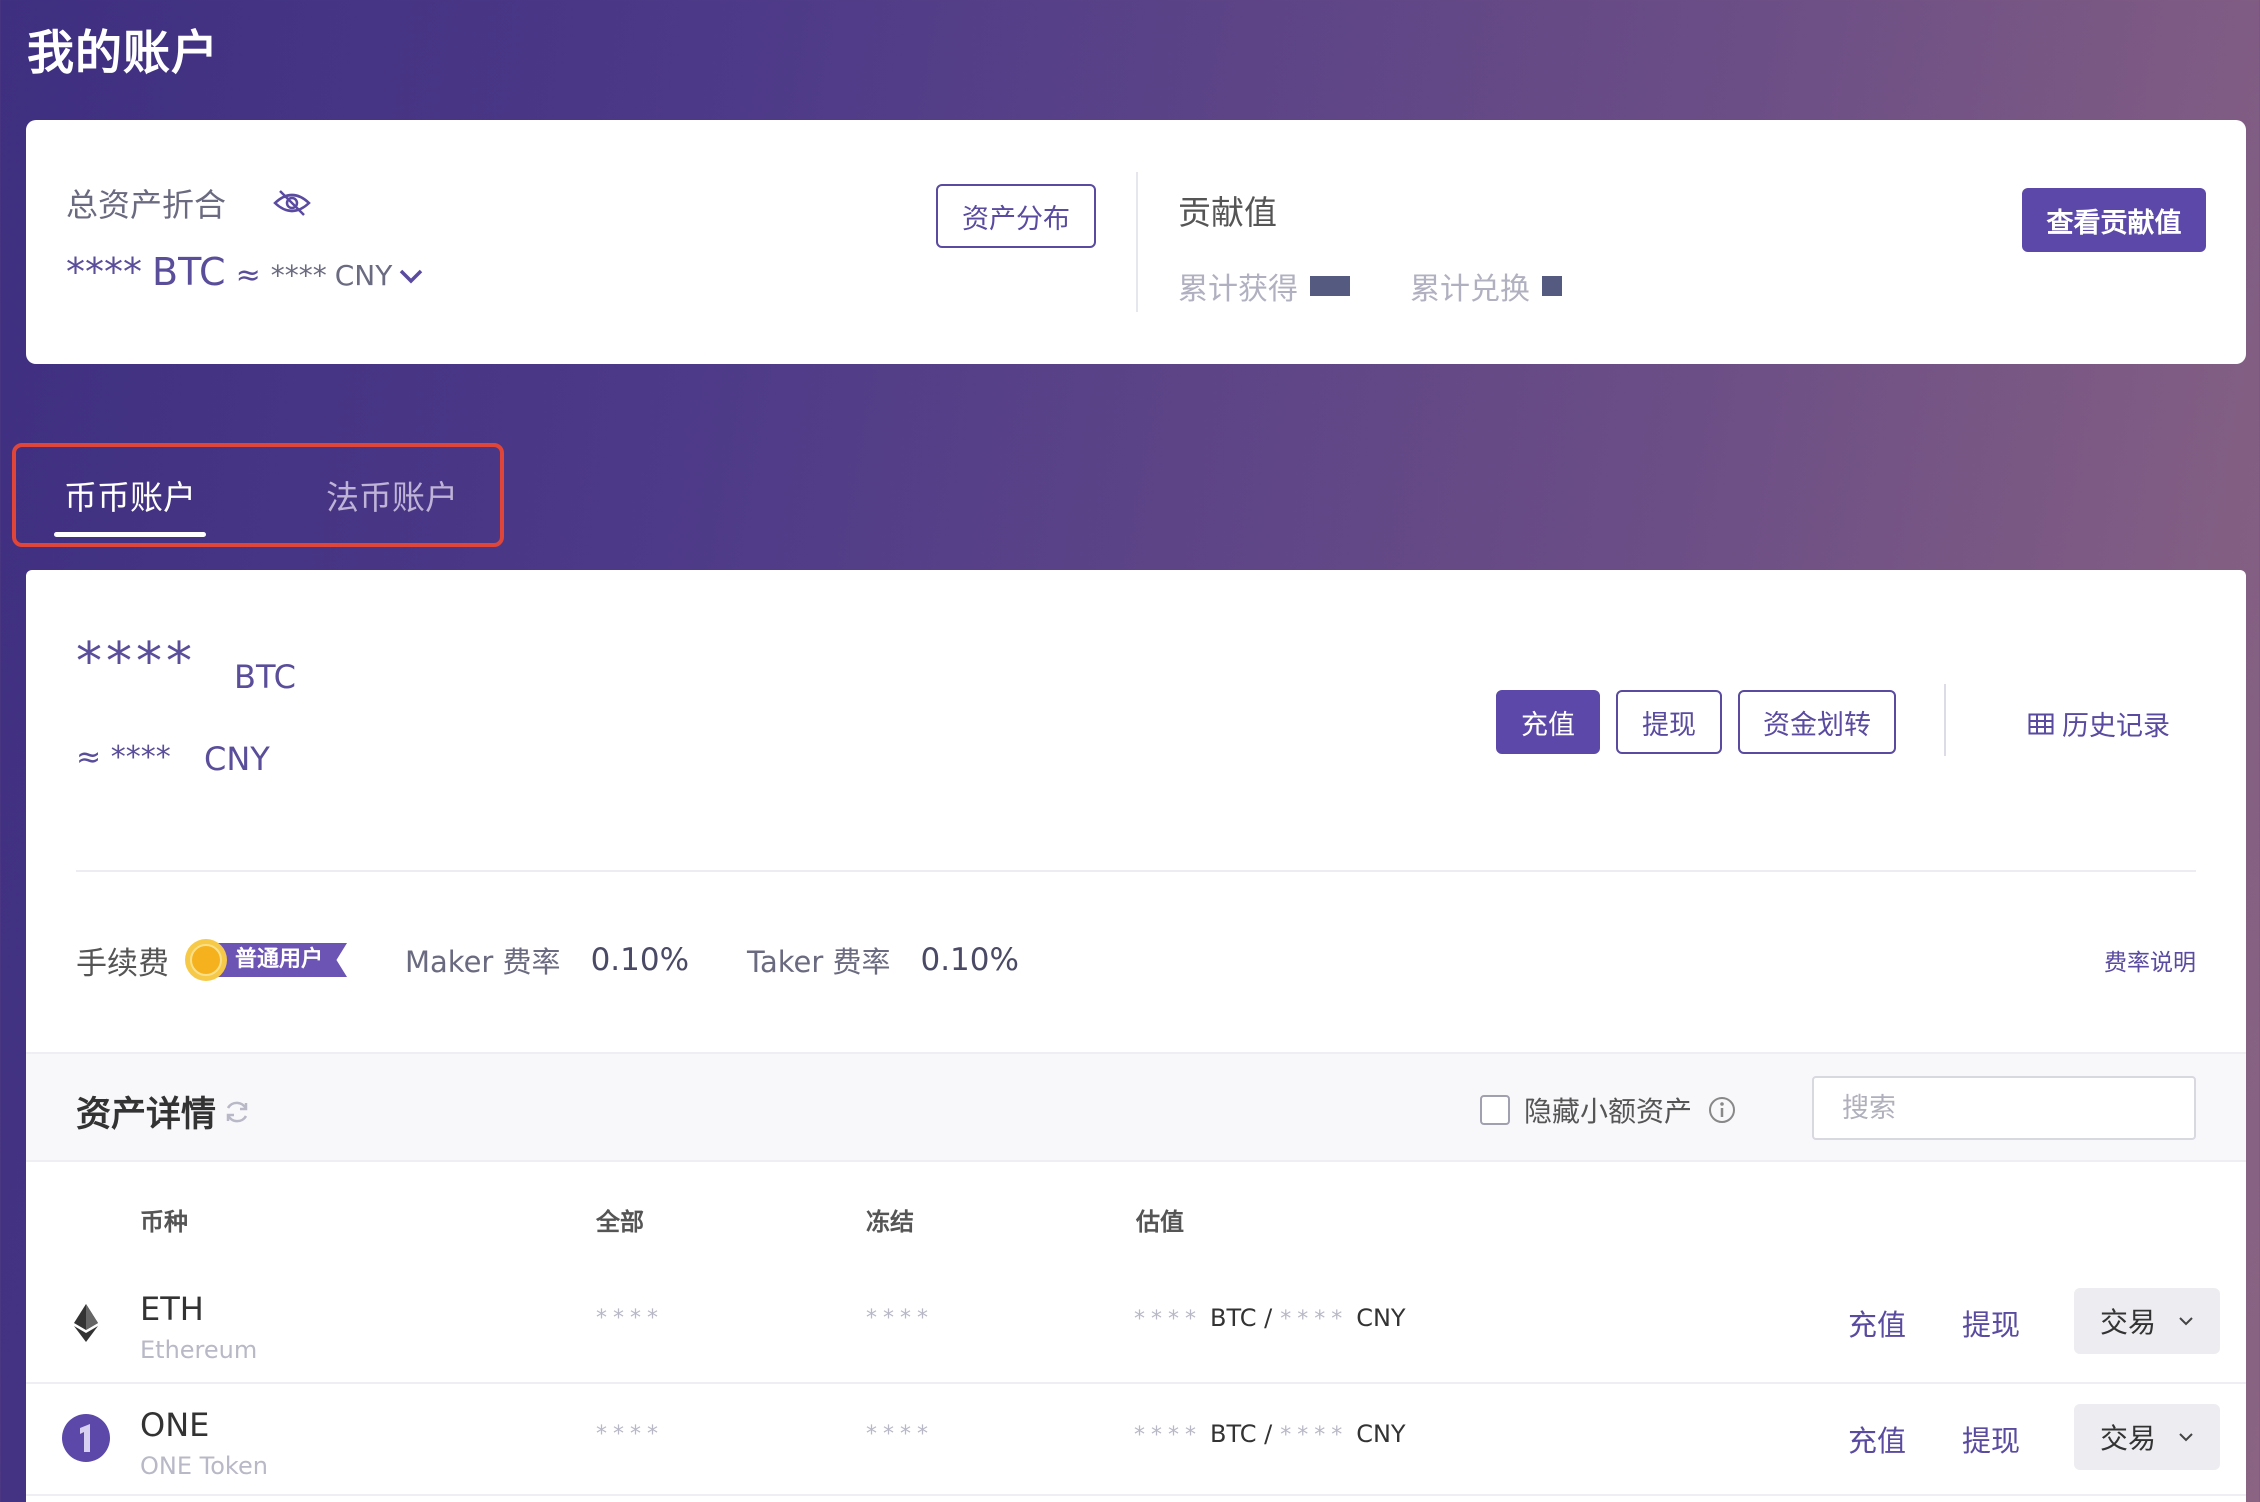 This screenshot has width=2260, height=1502. What do you see at coordinates (123, 53) in the screenshot?
I see `page-title: 我的账户` at bounding box center [123, 53].